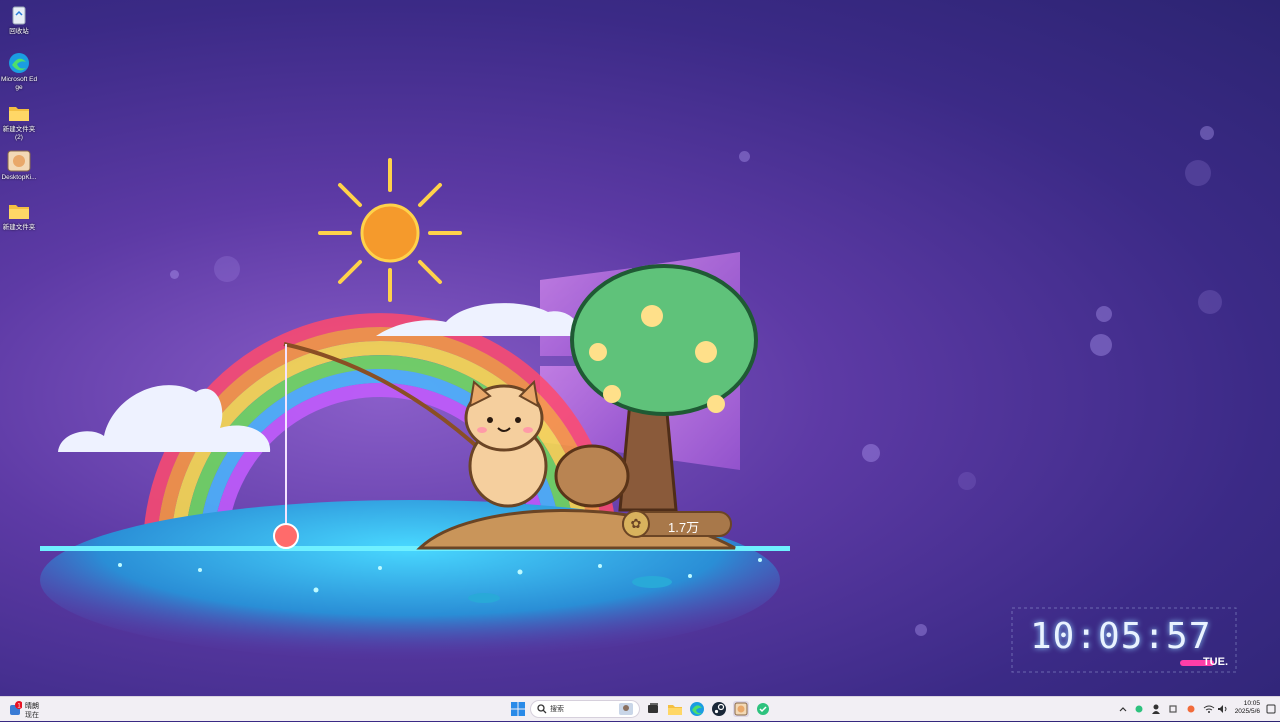 The width and height of the screenshot is (1280, 722). I want to click on taskbar-steam, so click(719, 709).